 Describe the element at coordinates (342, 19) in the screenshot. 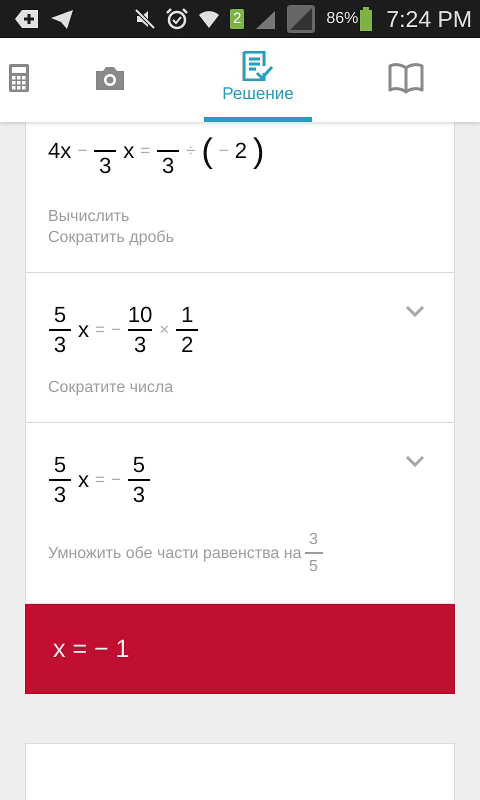

I see `battery-percent: 86%` at that location.